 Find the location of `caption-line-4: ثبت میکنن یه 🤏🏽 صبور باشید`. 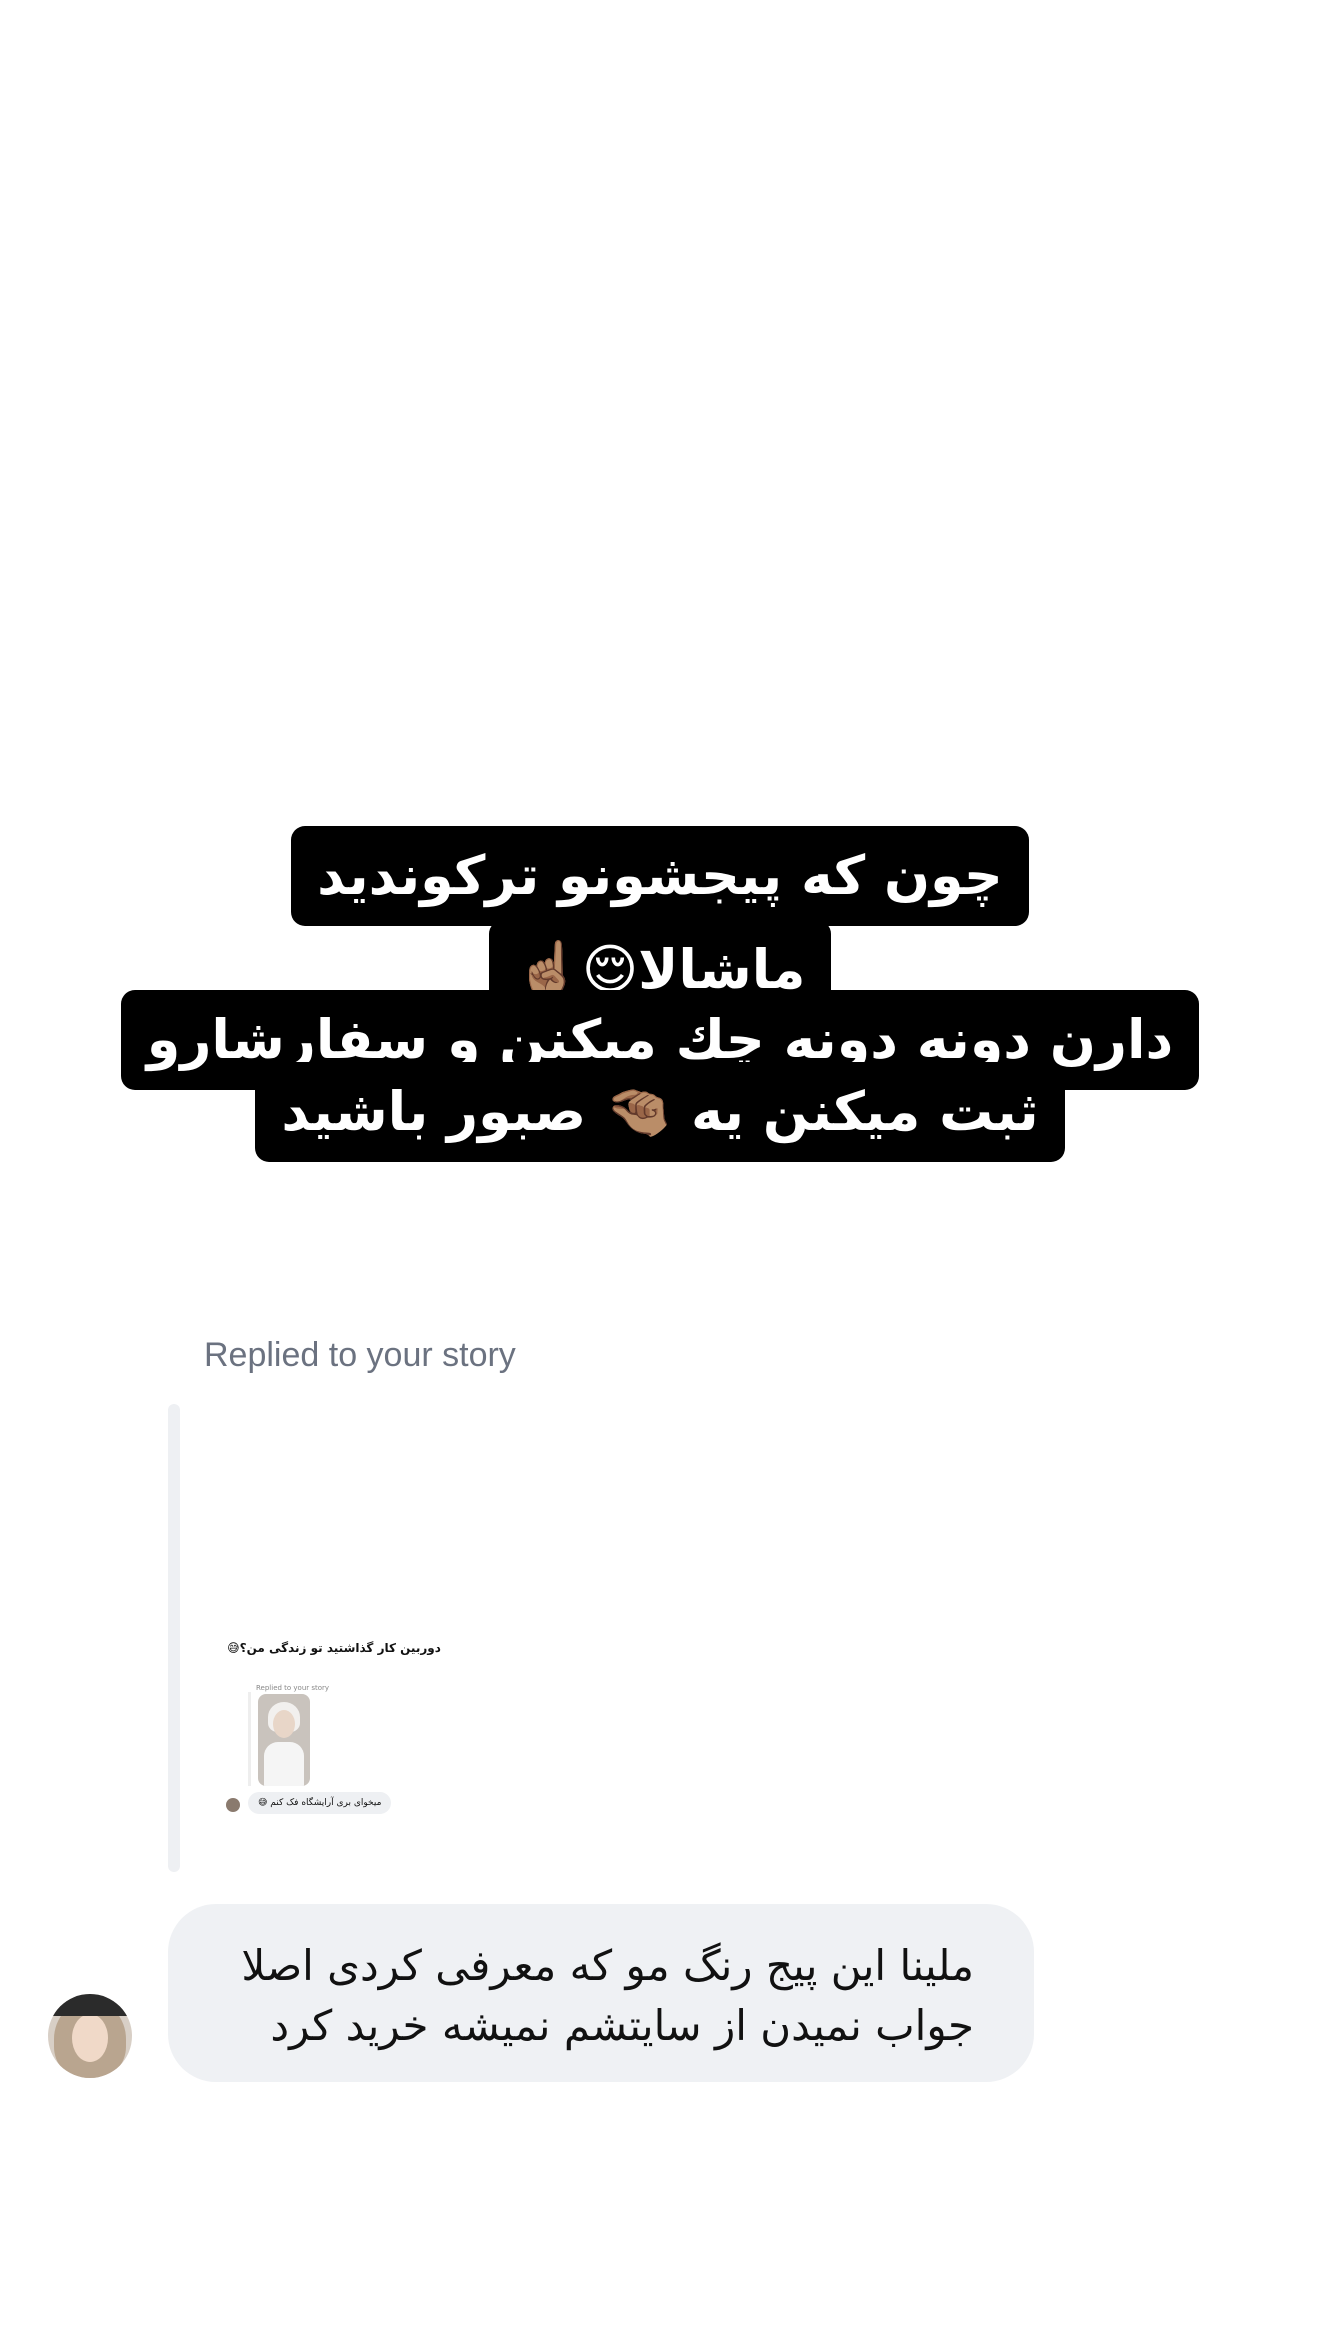

caption-line-4: ثبت میکنن یه 🤏🏽 صبور باشید is located at coordinates (660, 1112).